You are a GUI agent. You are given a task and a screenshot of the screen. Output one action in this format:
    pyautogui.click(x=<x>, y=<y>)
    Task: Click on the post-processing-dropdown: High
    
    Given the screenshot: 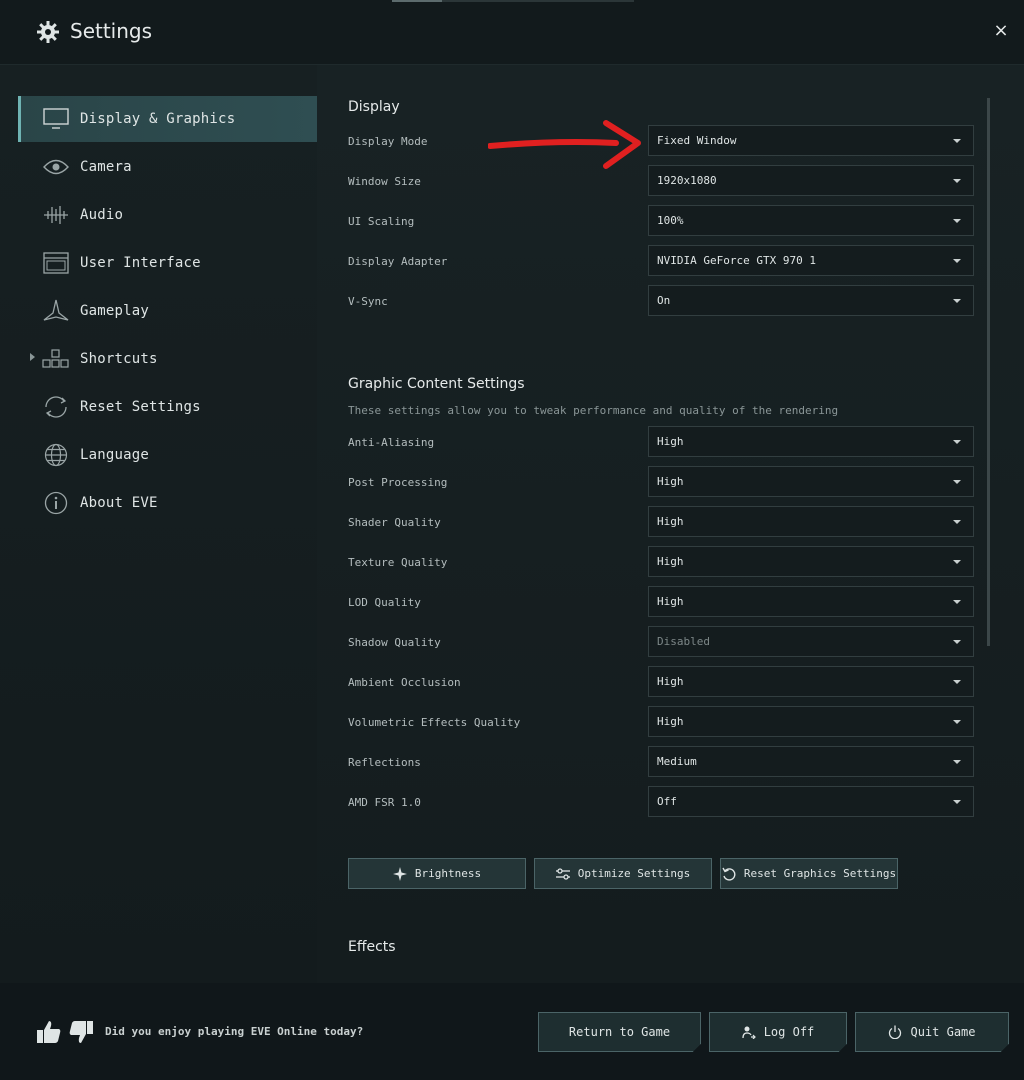 What is the action you would take?
    pyautogui.click(x=811, y=481)
    